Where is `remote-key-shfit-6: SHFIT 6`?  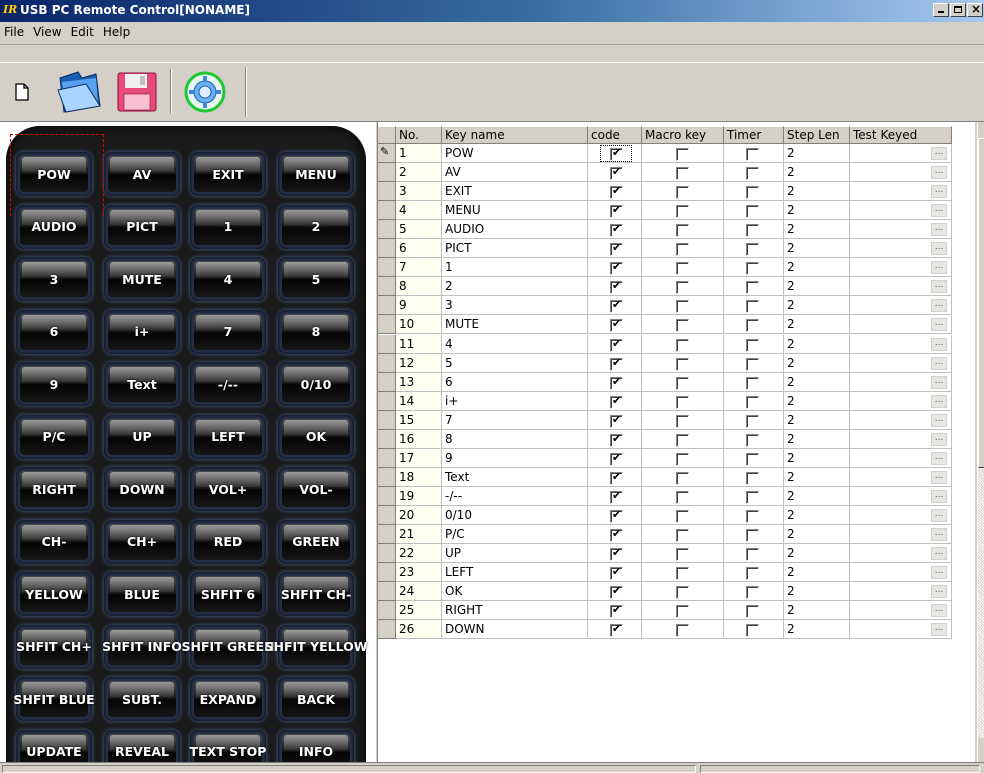 remote-key-shfit-6: SHFIT 6 is located at coordinates (228, 594).